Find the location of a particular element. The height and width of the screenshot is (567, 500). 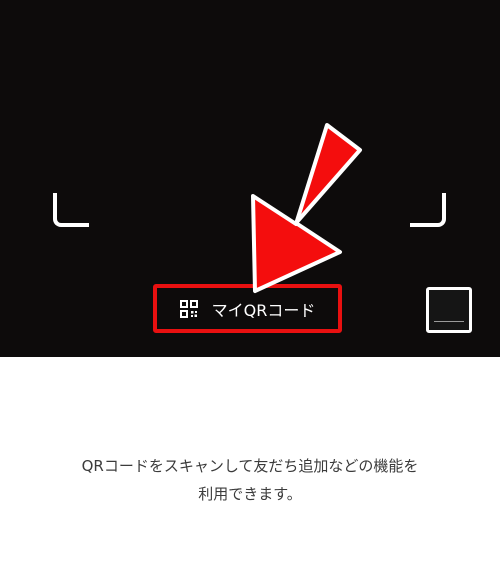

description-line-2: 利用できます。 is located at coordinates (250, 494).